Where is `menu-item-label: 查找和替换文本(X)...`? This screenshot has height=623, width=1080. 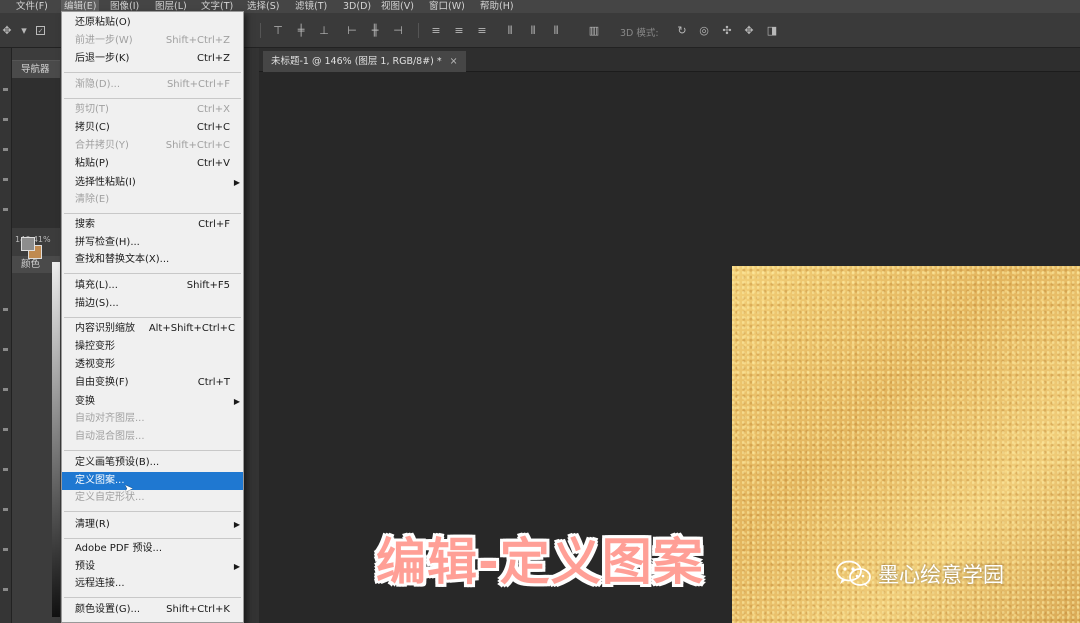
menu-item-label: 查找和替换文本(X)... is located at coordinates (122, 259).